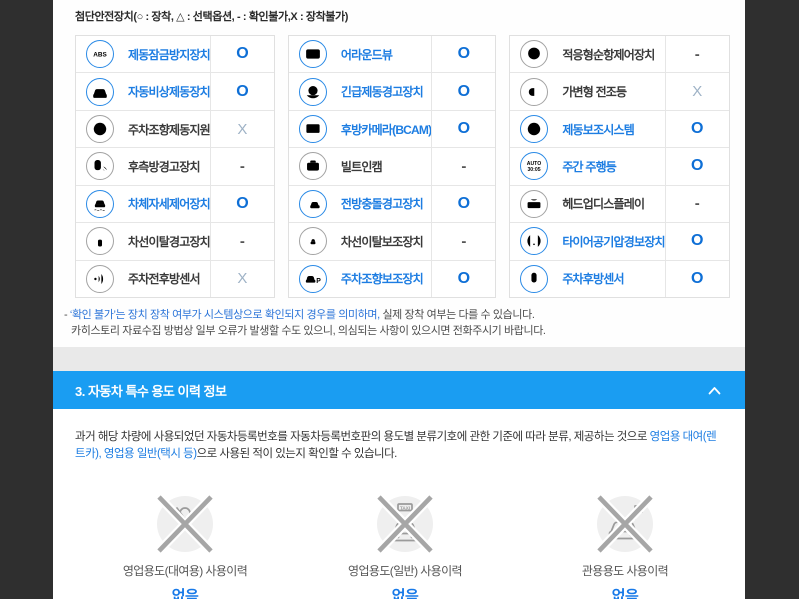 This screenshot has height=599, width=799. Describe the element at coordinates (175, 54) in the screenshot. I see `table-row: 제동잠금방지장치 O` at that location.